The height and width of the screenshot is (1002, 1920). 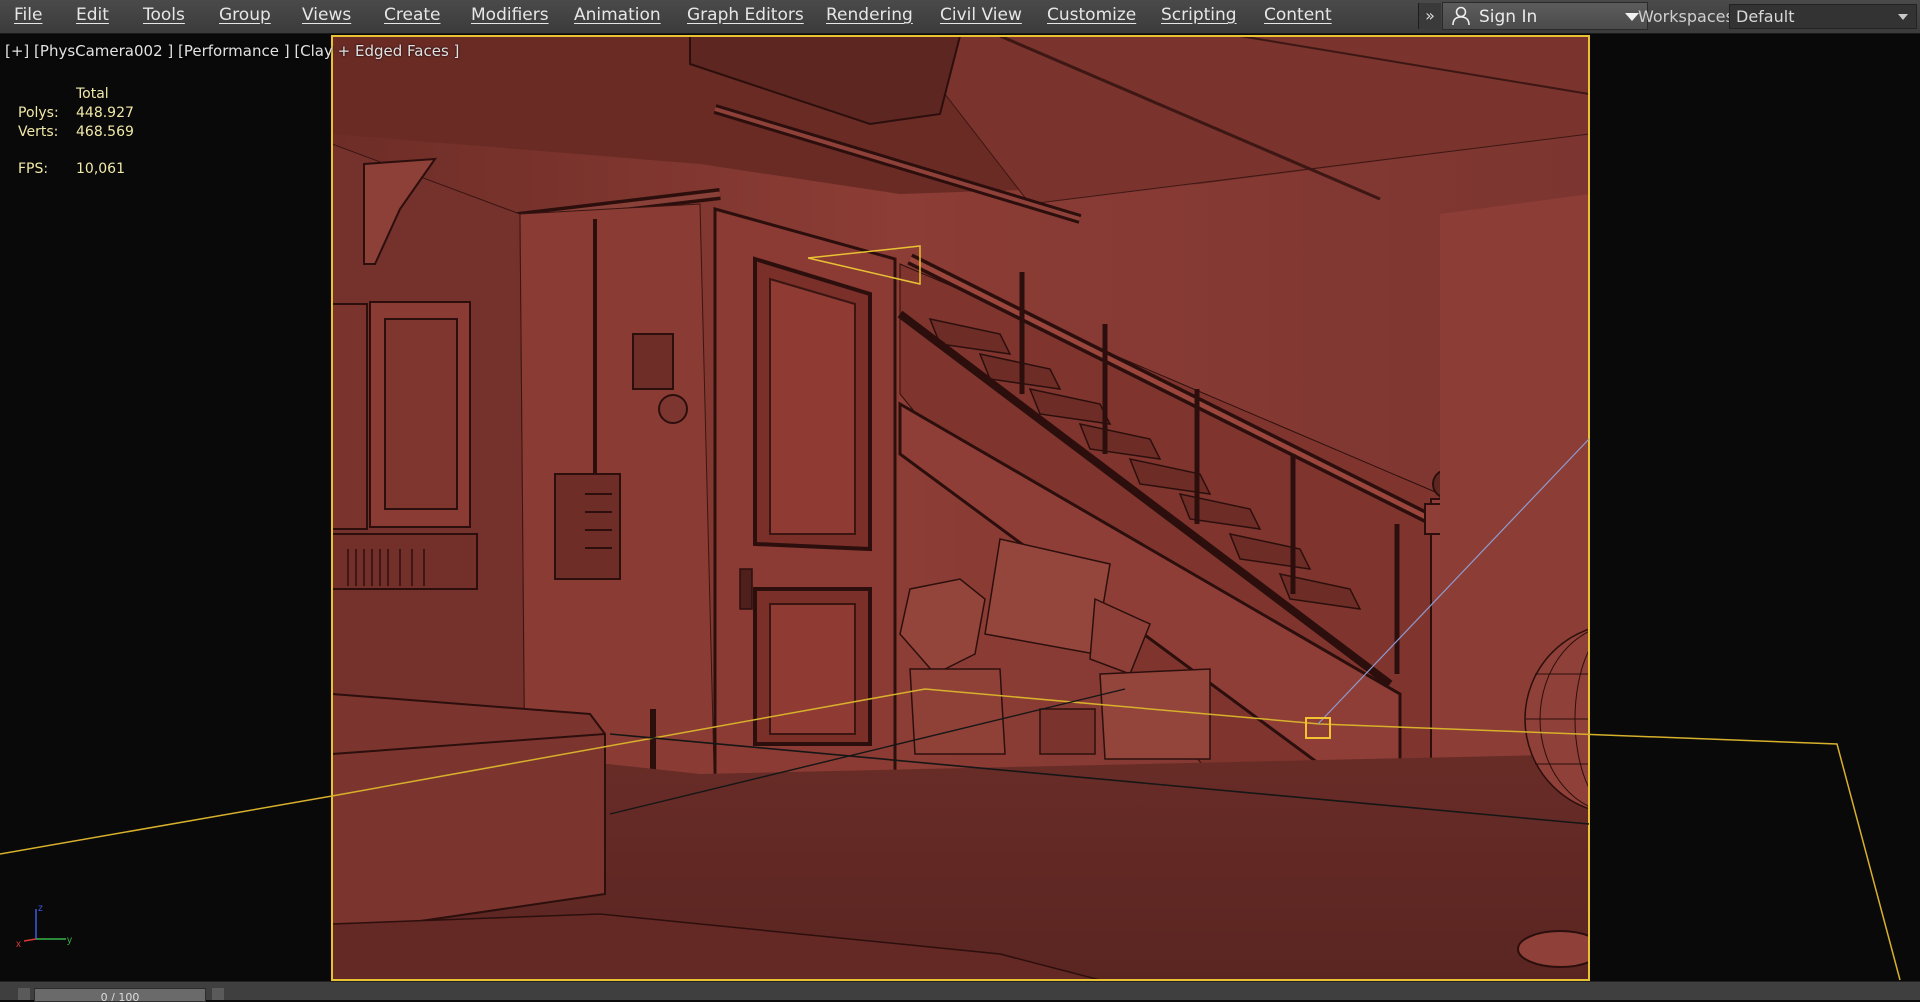 I want to click on polys-label: Polys:, so click(x=38, y=113).